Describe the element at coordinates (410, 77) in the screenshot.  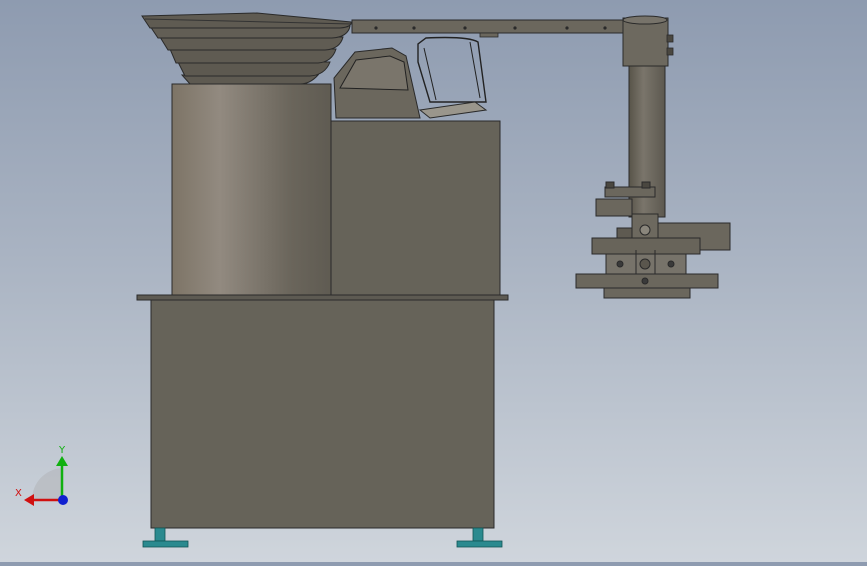
I see `chute-assembly` at that location.